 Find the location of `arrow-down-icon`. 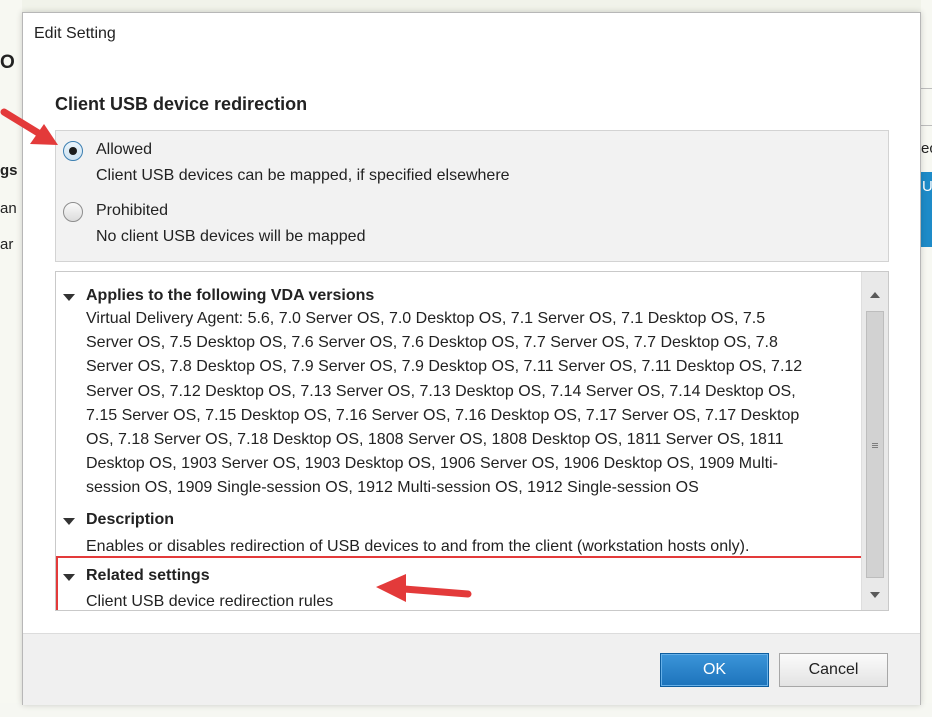

arrow-down-icon is located at coordinates (875, 595).